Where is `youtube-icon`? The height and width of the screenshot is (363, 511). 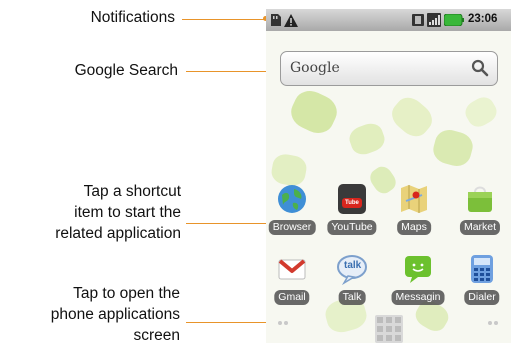
youtube-icon is located at coordinates (352, 199).